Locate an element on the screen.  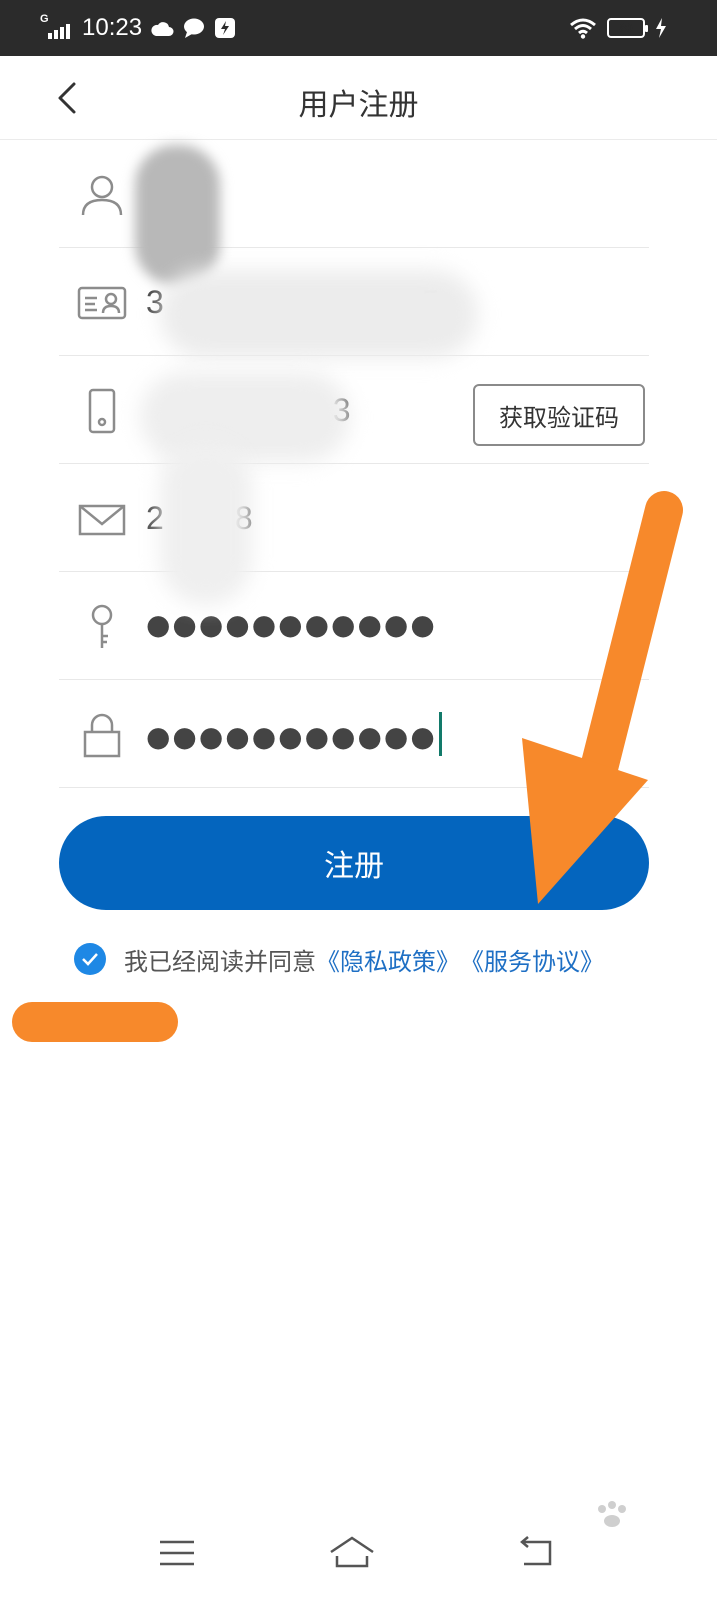
service-agreement-link: 《服务协议》 is located at coordinates (532, 959).